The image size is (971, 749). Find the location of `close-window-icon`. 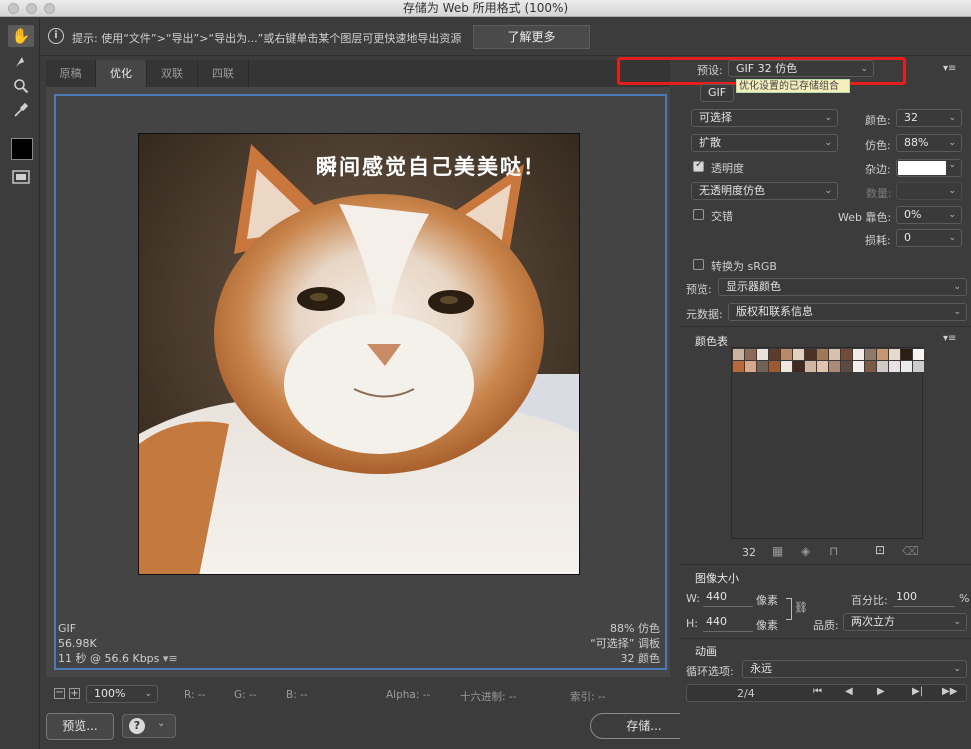

close-window-icon is located at coordinates (13, 8).